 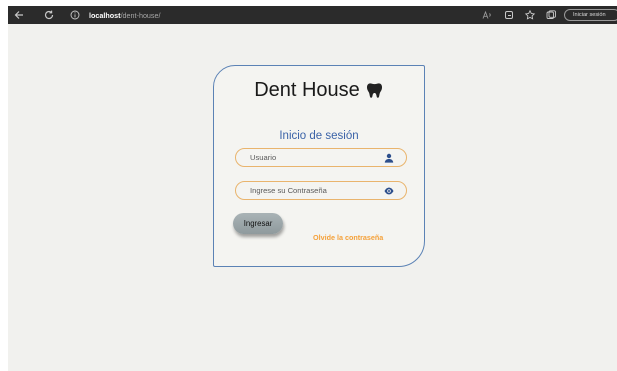 What do you see at coordinates (348, 237) in the screenshot?
I see `forgot-password-link: Olvide la contraseña` at bounding box center [348, 237].